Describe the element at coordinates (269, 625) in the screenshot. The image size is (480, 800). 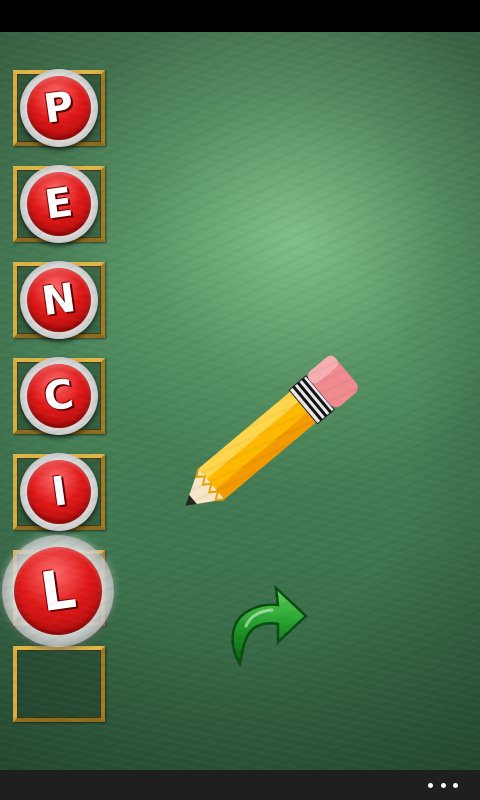
I see `curved-arrow-right-icon` at that location.